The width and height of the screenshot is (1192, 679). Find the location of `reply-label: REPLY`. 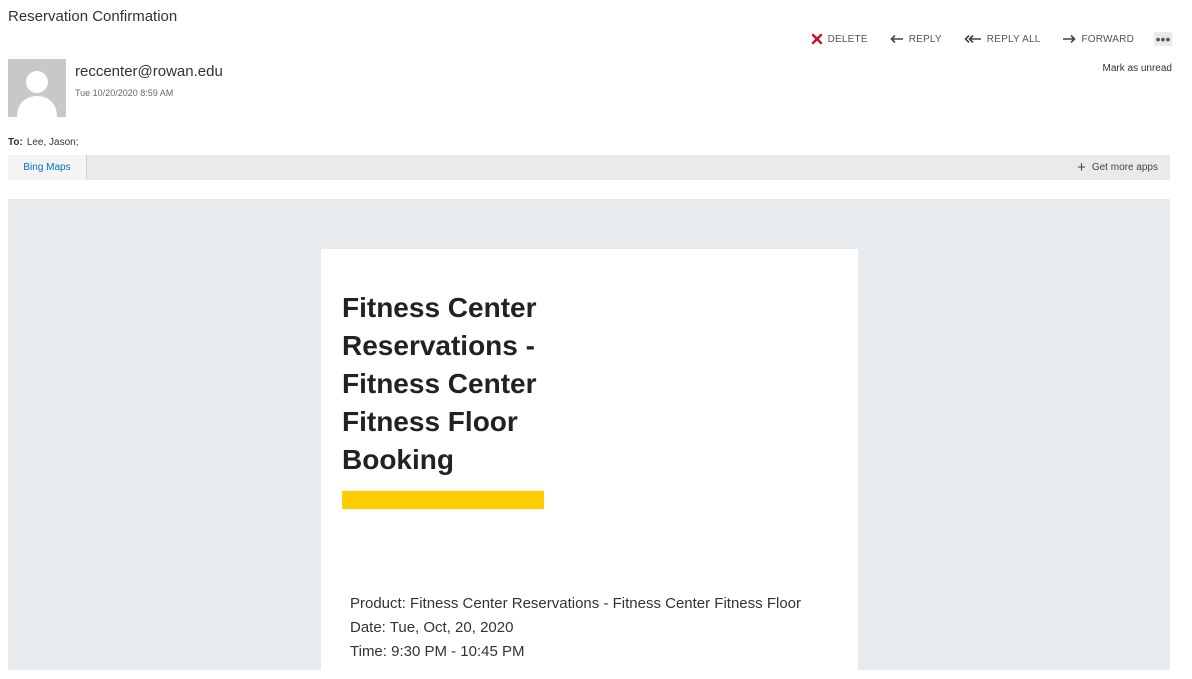

reply-label: REPLY is located at coordinates (925, 39).